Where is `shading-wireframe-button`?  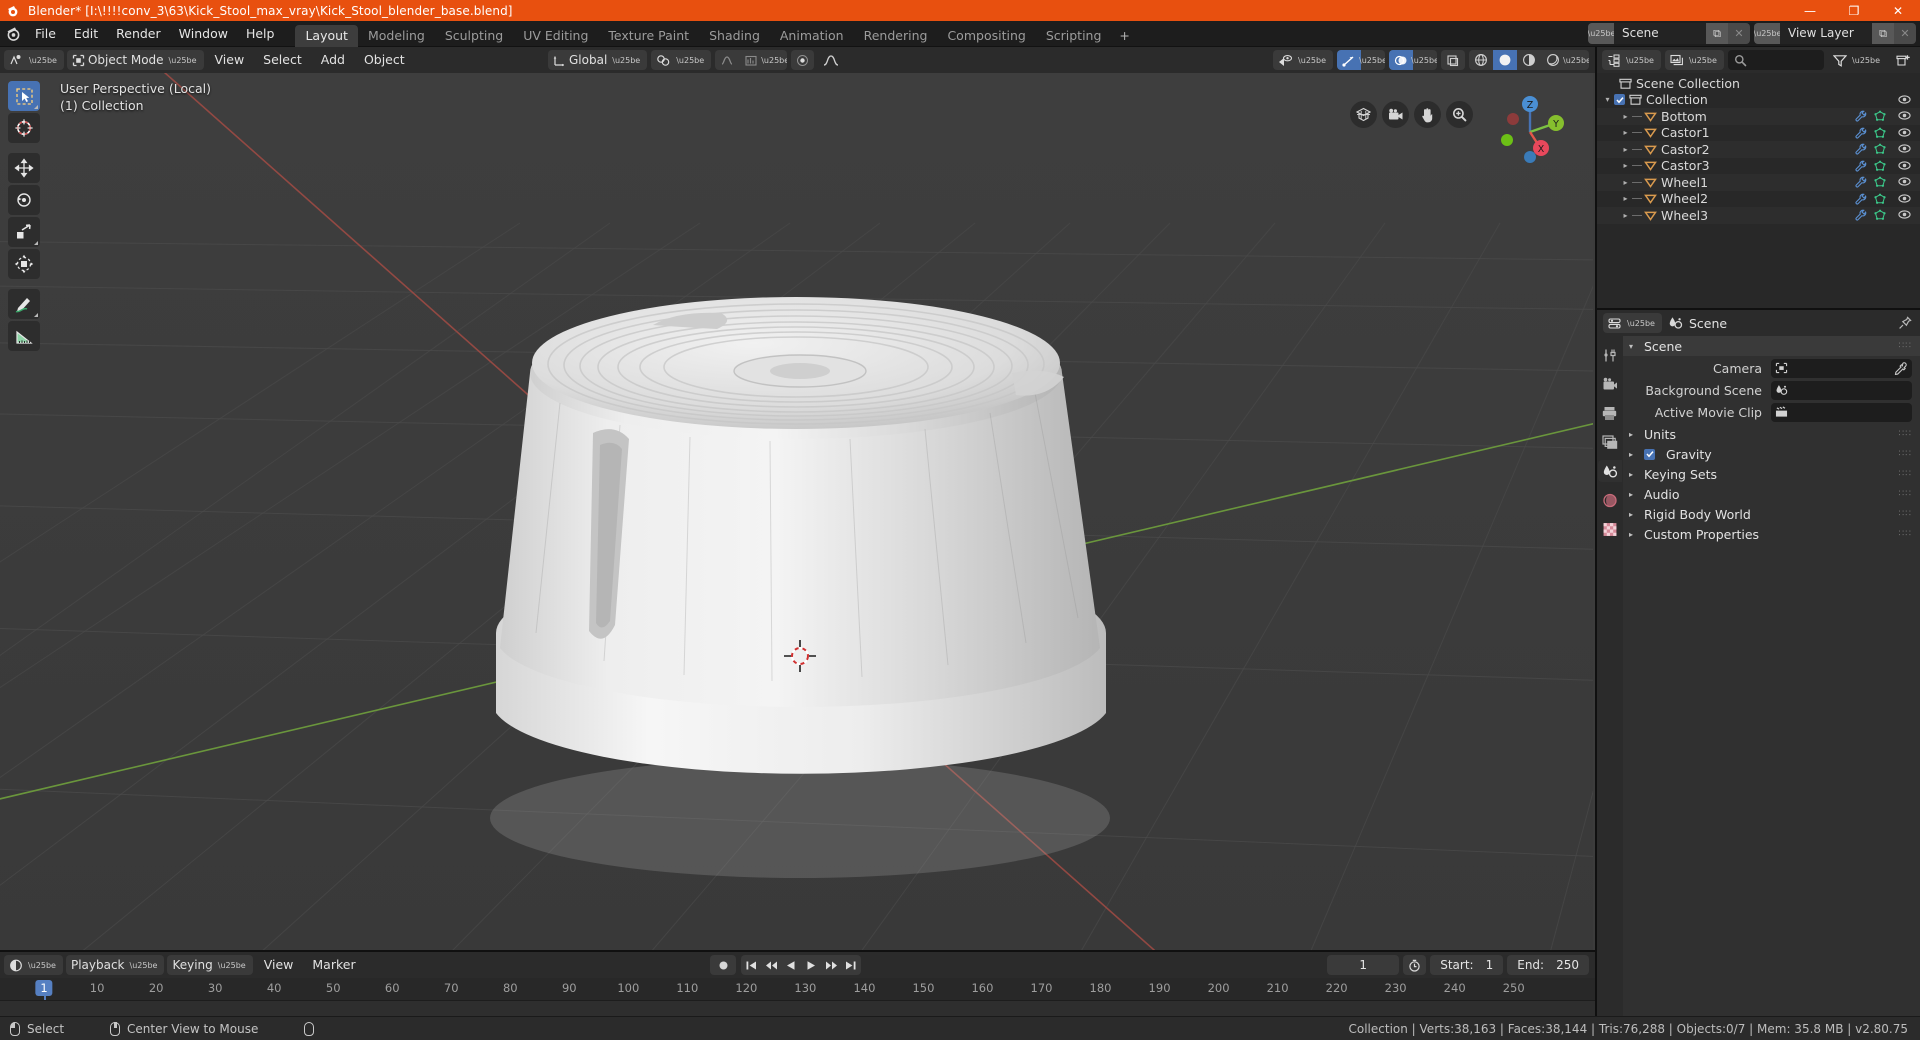 shading-wireframe-button is located at coordinates (1481, 60).